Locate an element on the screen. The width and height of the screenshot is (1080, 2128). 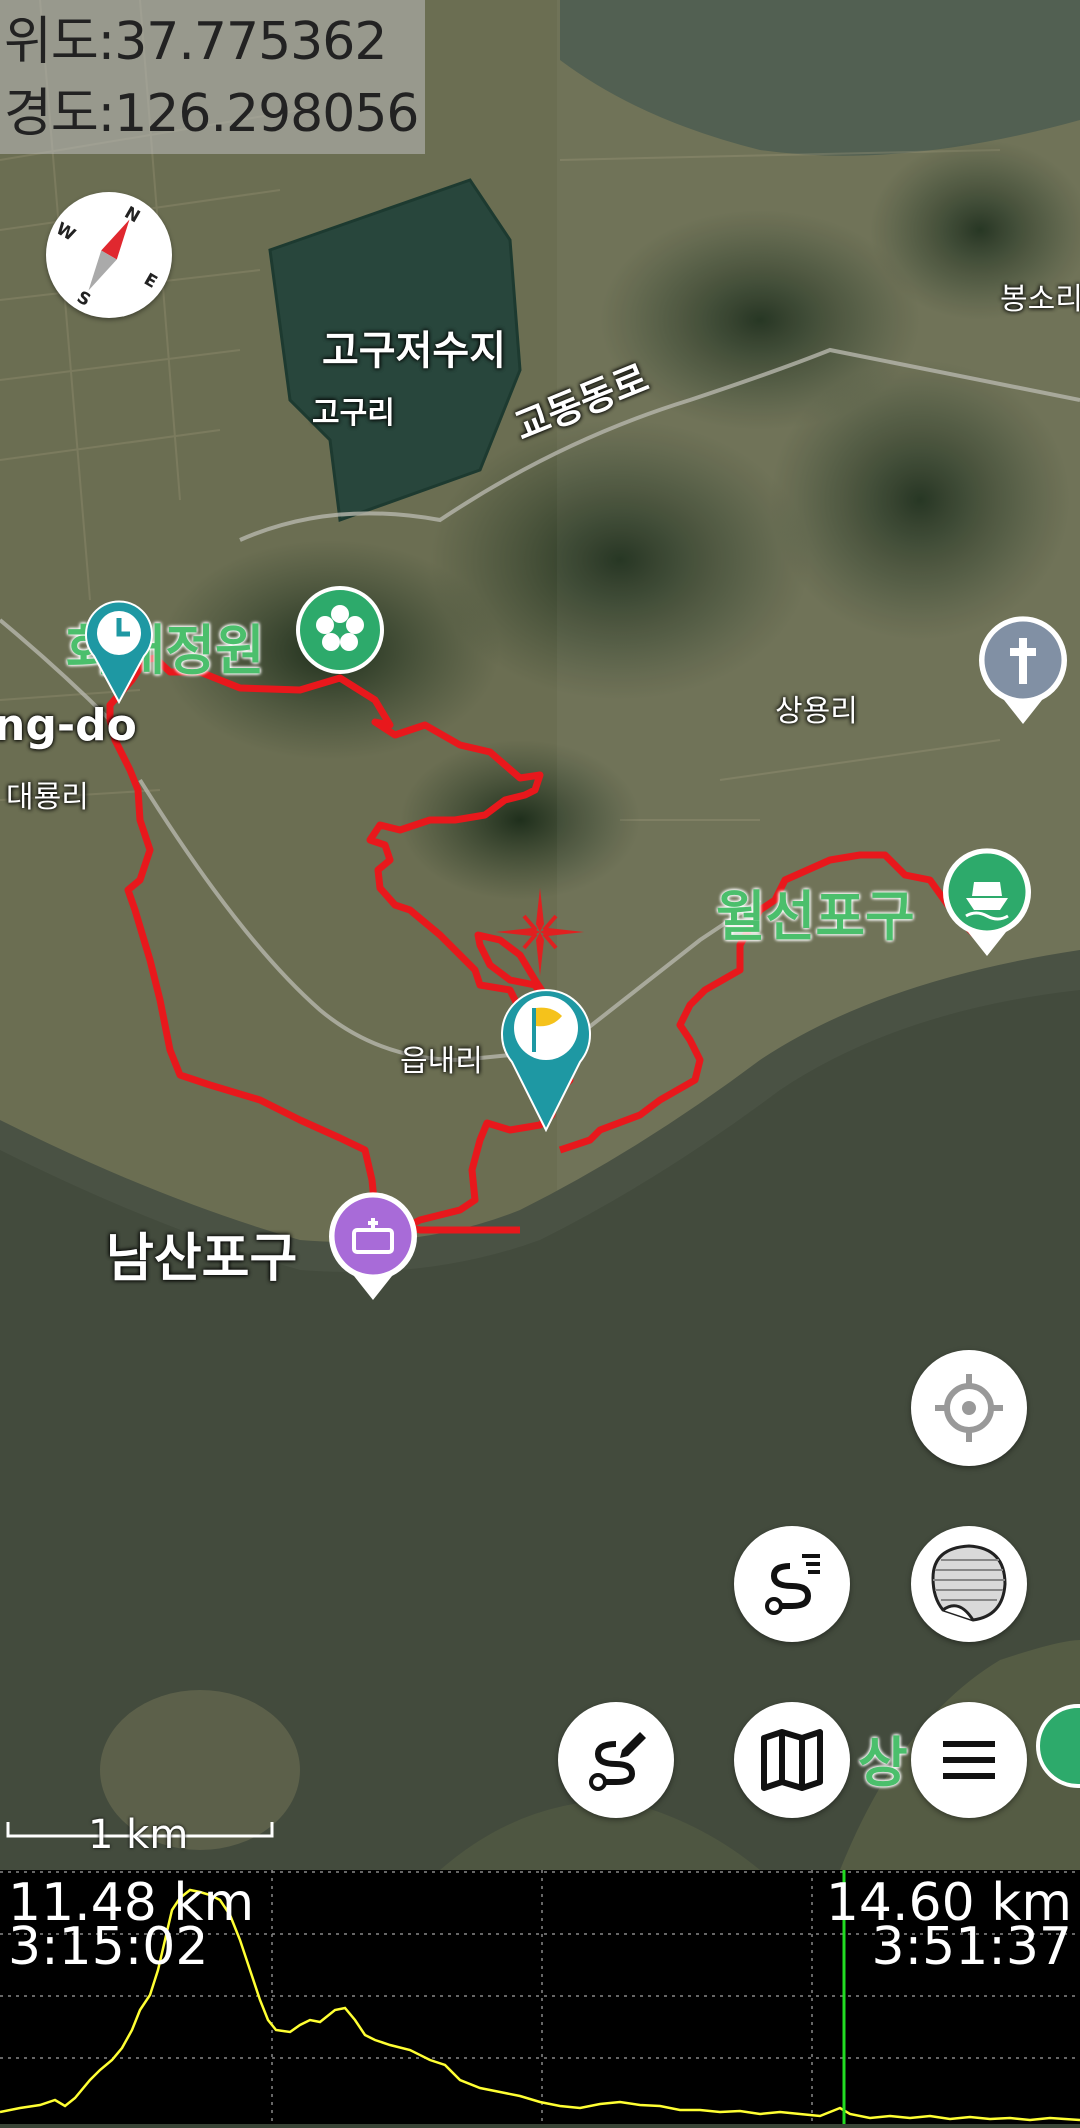
place-label-reservoir: 고구저수지 is located at coordinates (414, 351).